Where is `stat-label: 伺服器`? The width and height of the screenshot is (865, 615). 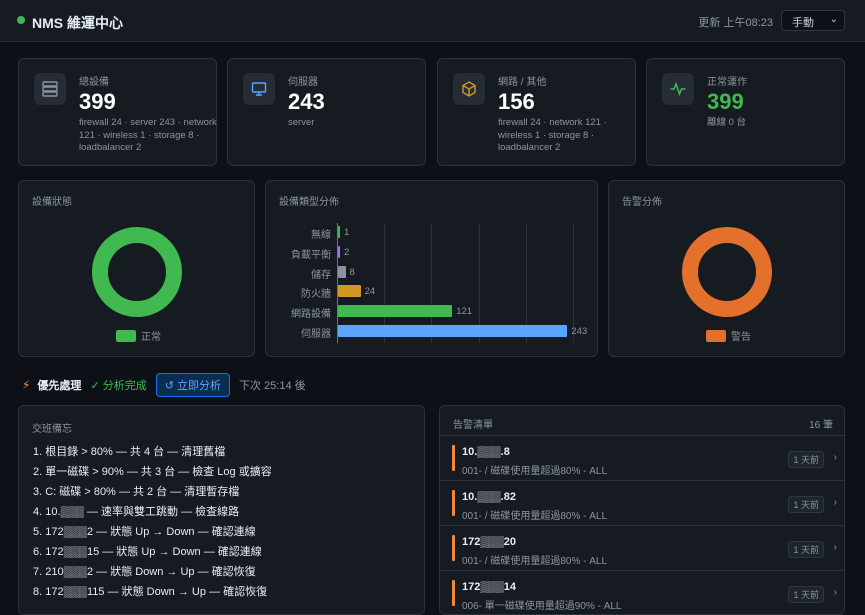 stat-label: 伺服器 is located at coordinates (303, 82).